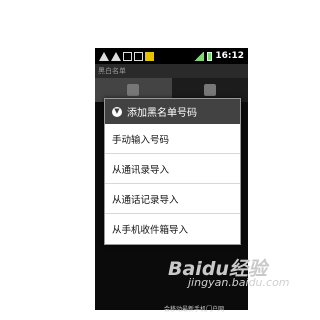  I want to click on dialog-header: ▼ 添加黑名单号码, so click(172, 111).